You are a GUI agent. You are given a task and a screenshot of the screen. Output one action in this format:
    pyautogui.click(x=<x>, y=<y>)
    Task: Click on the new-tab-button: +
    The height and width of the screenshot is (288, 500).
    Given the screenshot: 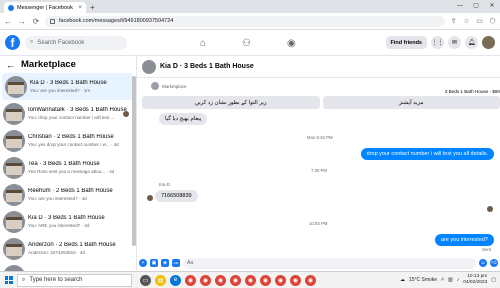 What is the action you would take?
    pyautogui.click(x=92, y=7)
    